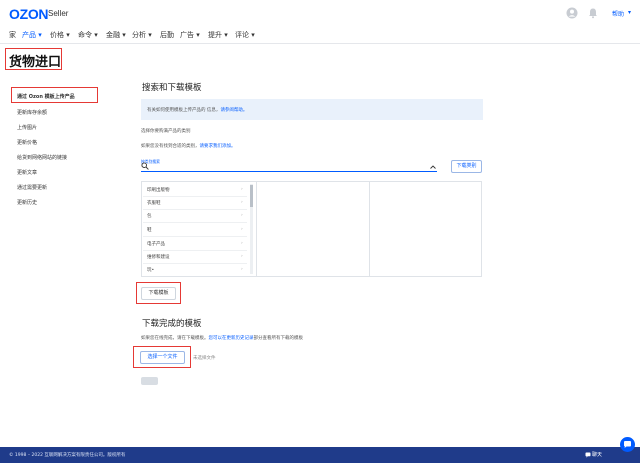  I want to click on category-hint-text: 如果您没有找到合适的类别，, so click(170, 146).